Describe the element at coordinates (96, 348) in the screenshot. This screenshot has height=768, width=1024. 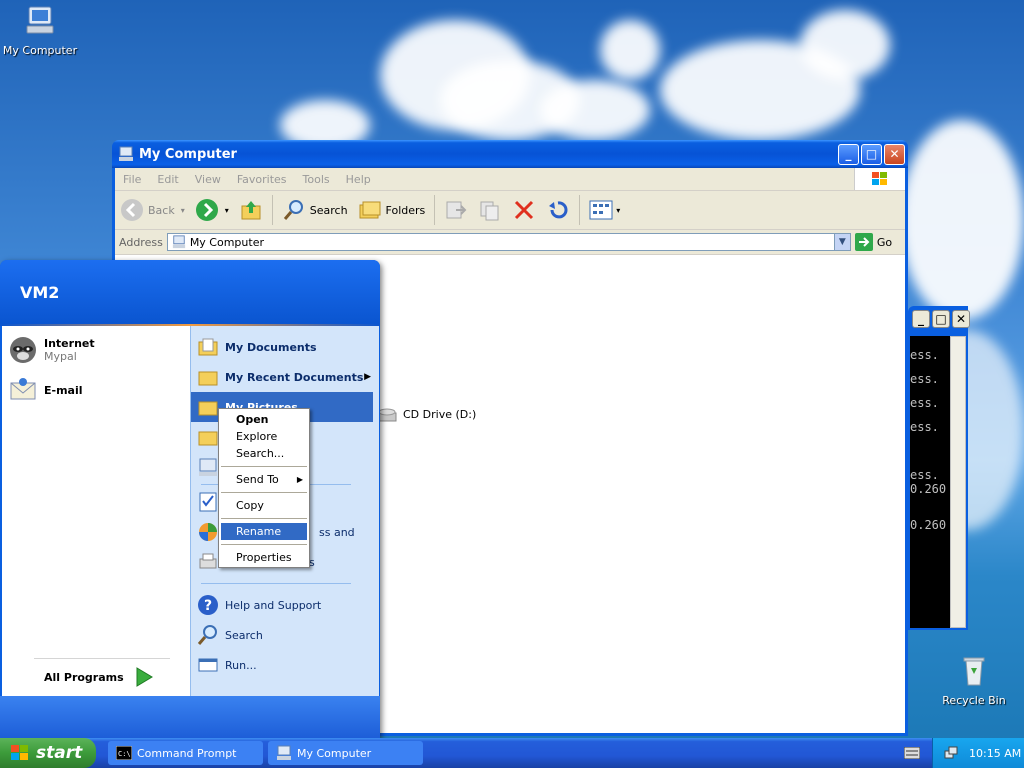
I see `pinned-internet: Internet Mypal` at that location.